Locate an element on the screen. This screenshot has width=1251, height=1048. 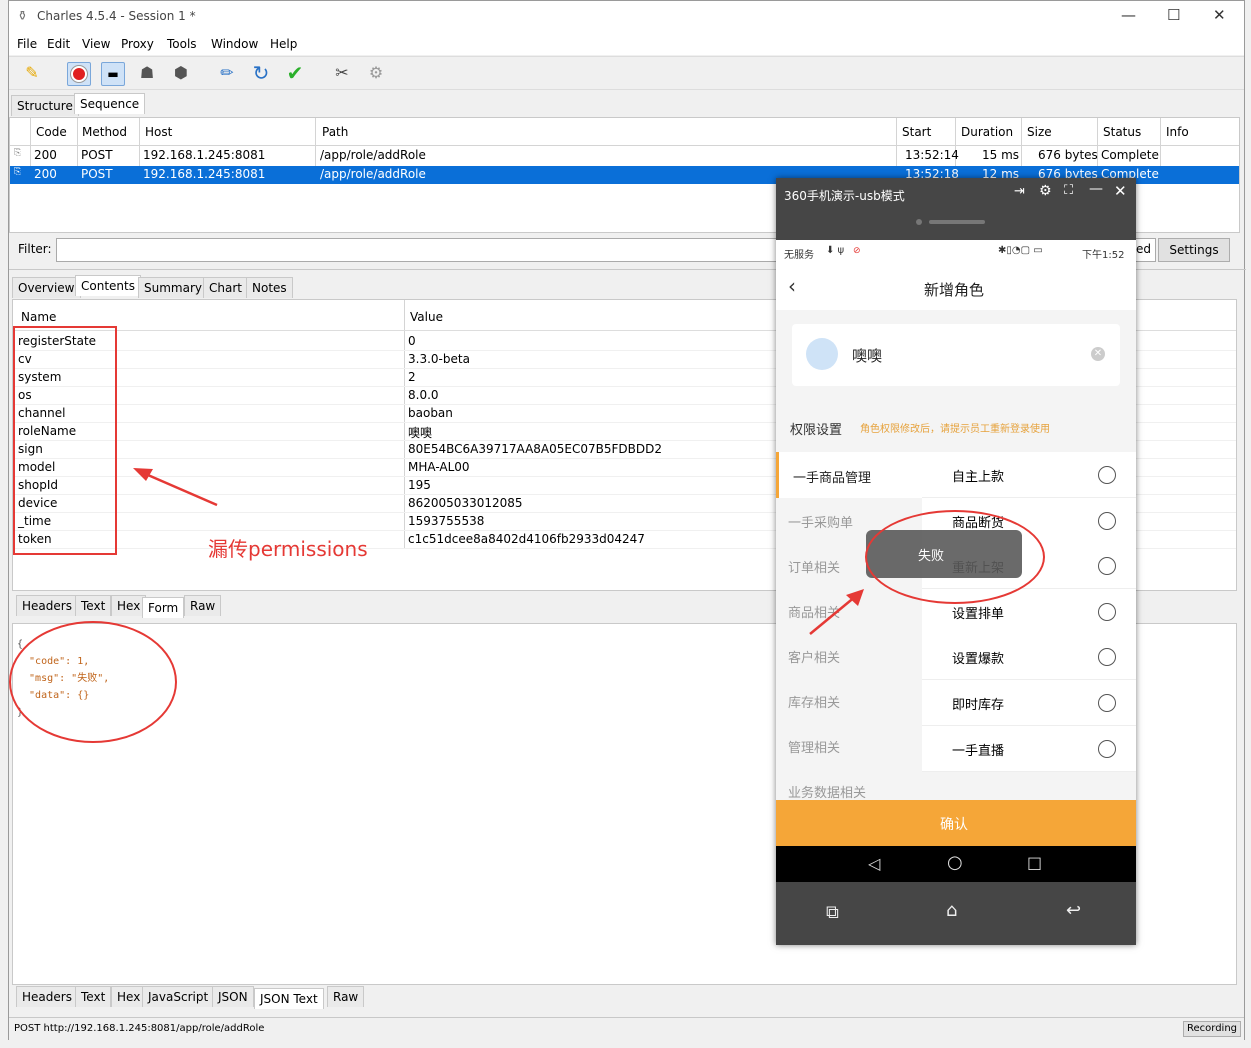
category-item: 管理相关 is located at coordinates (849, 745).